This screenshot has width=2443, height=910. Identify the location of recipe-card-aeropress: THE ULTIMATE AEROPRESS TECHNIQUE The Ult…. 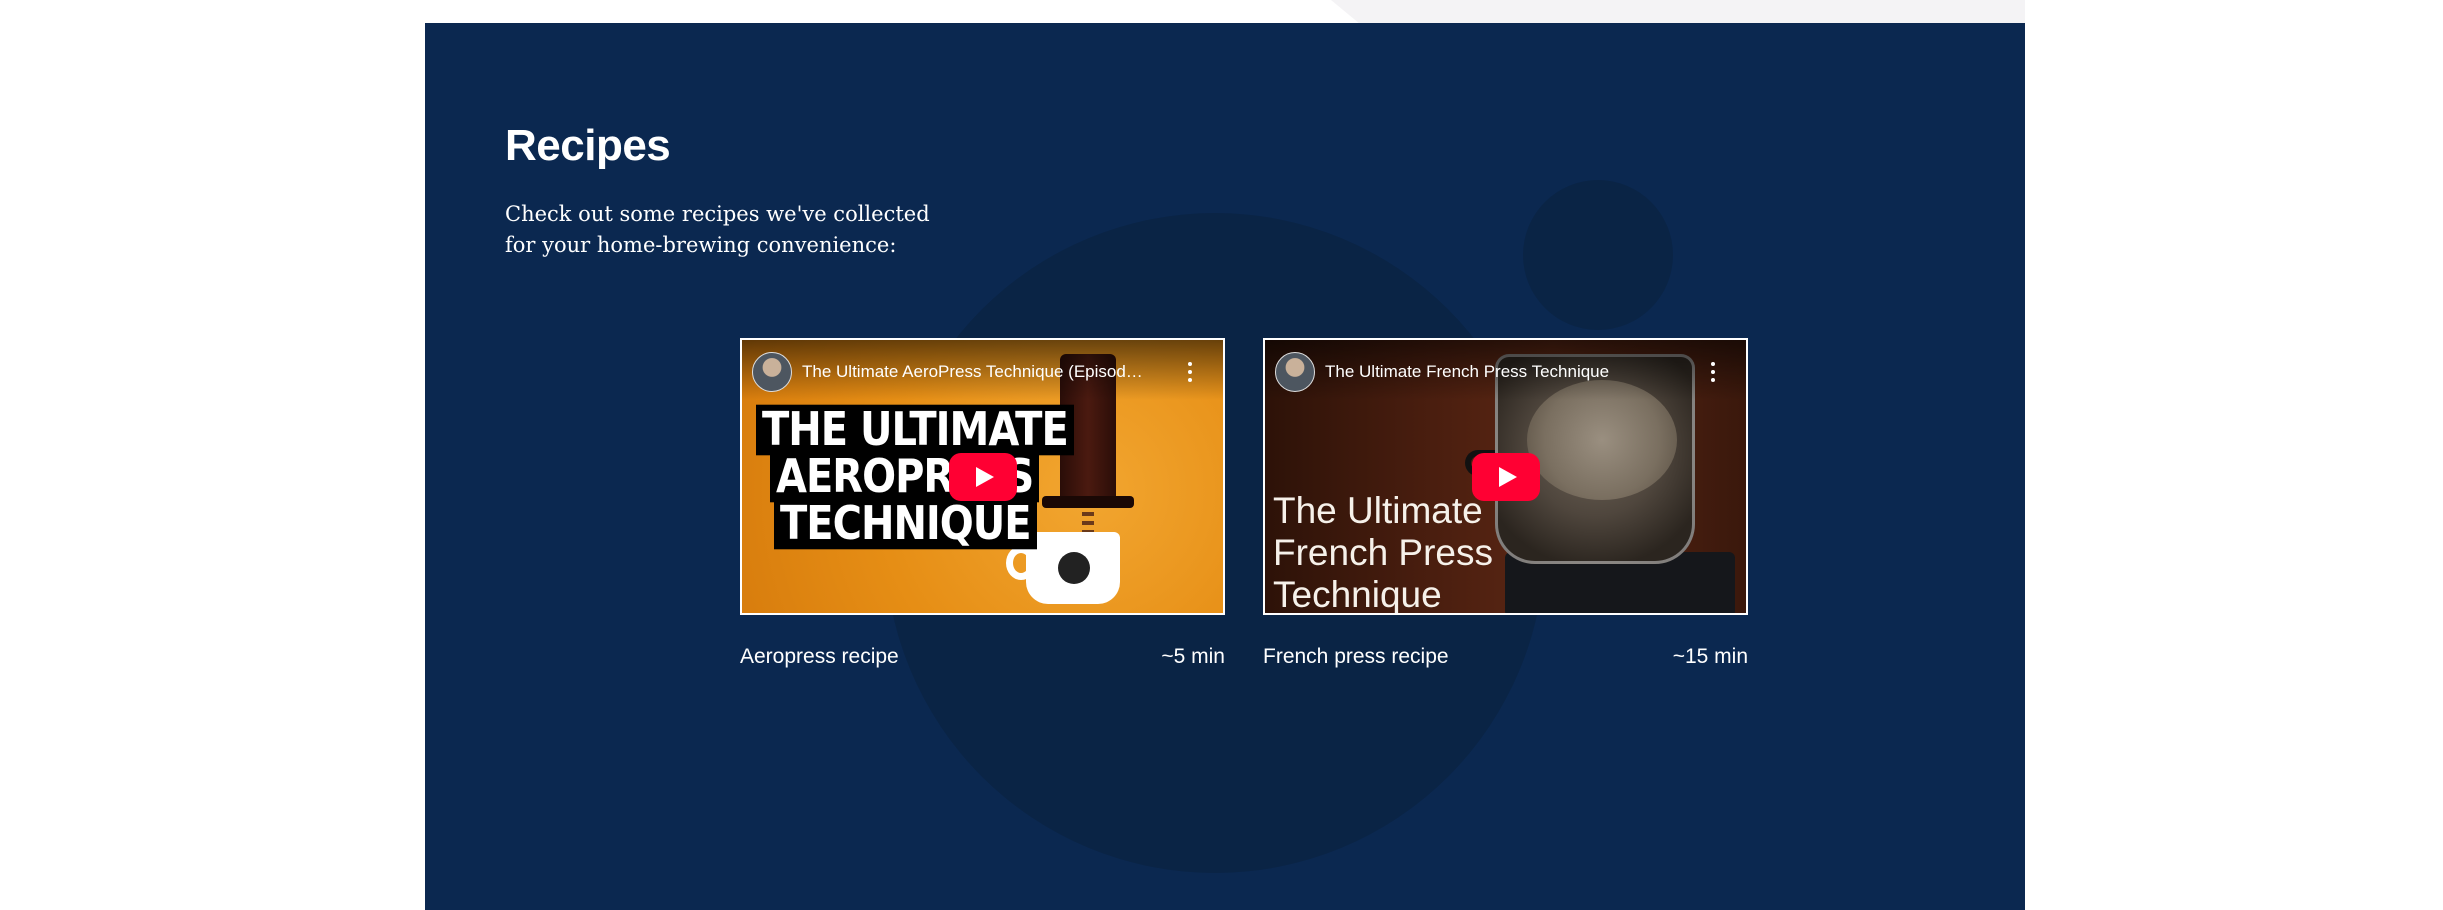
(982, 503).